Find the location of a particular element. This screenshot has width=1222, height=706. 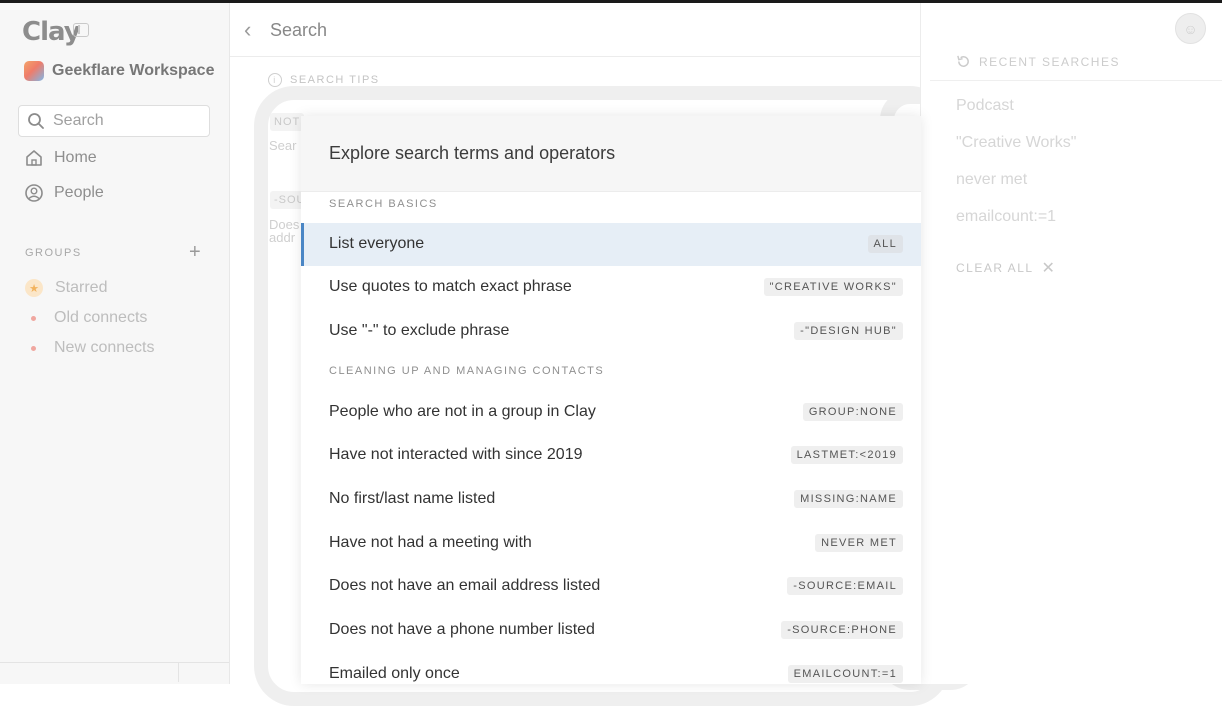

recent-search-item: Podcast is located at coordinates (985, 106).